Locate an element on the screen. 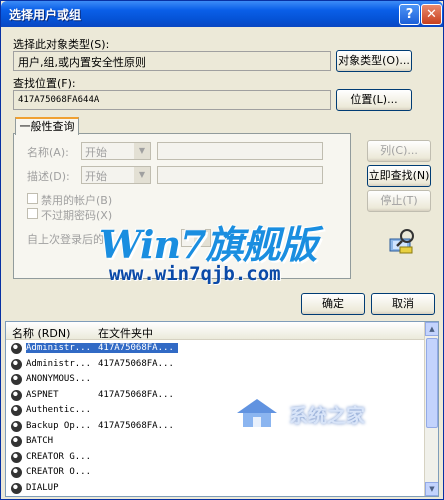 The image size is (444, 500). search-animation-icon is located at coordinates (401, 241).